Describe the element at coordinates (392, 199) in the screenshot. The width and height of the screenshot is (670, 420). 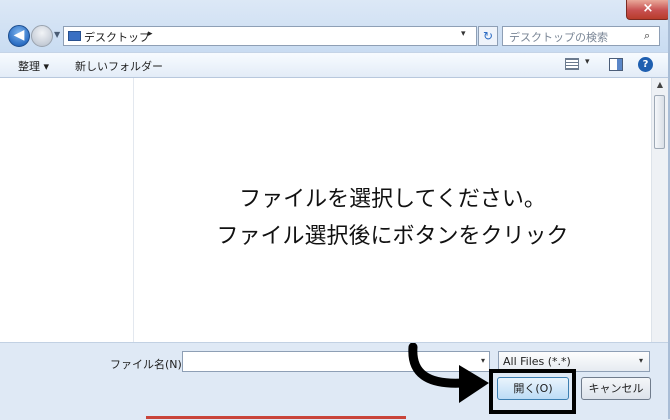
I see `instruction-line-1: ファイルを選択してください。` at that location.